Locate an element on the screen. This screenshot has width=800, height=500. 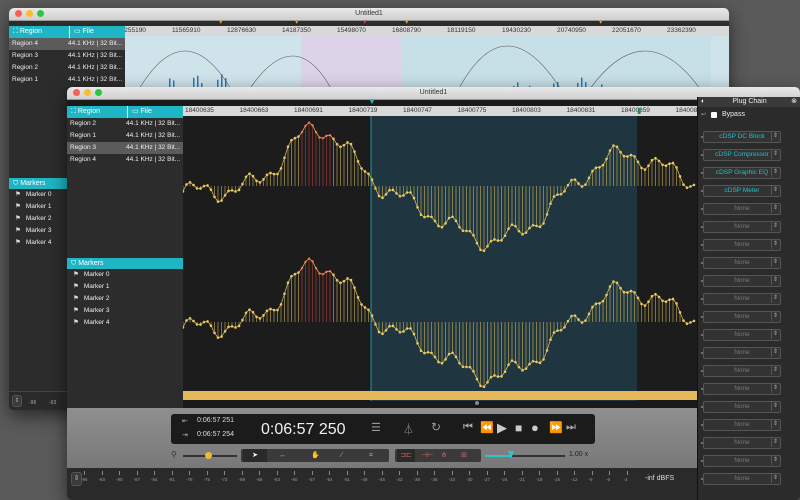
loop-icon: ↻ is located at coordinates (436, 427).